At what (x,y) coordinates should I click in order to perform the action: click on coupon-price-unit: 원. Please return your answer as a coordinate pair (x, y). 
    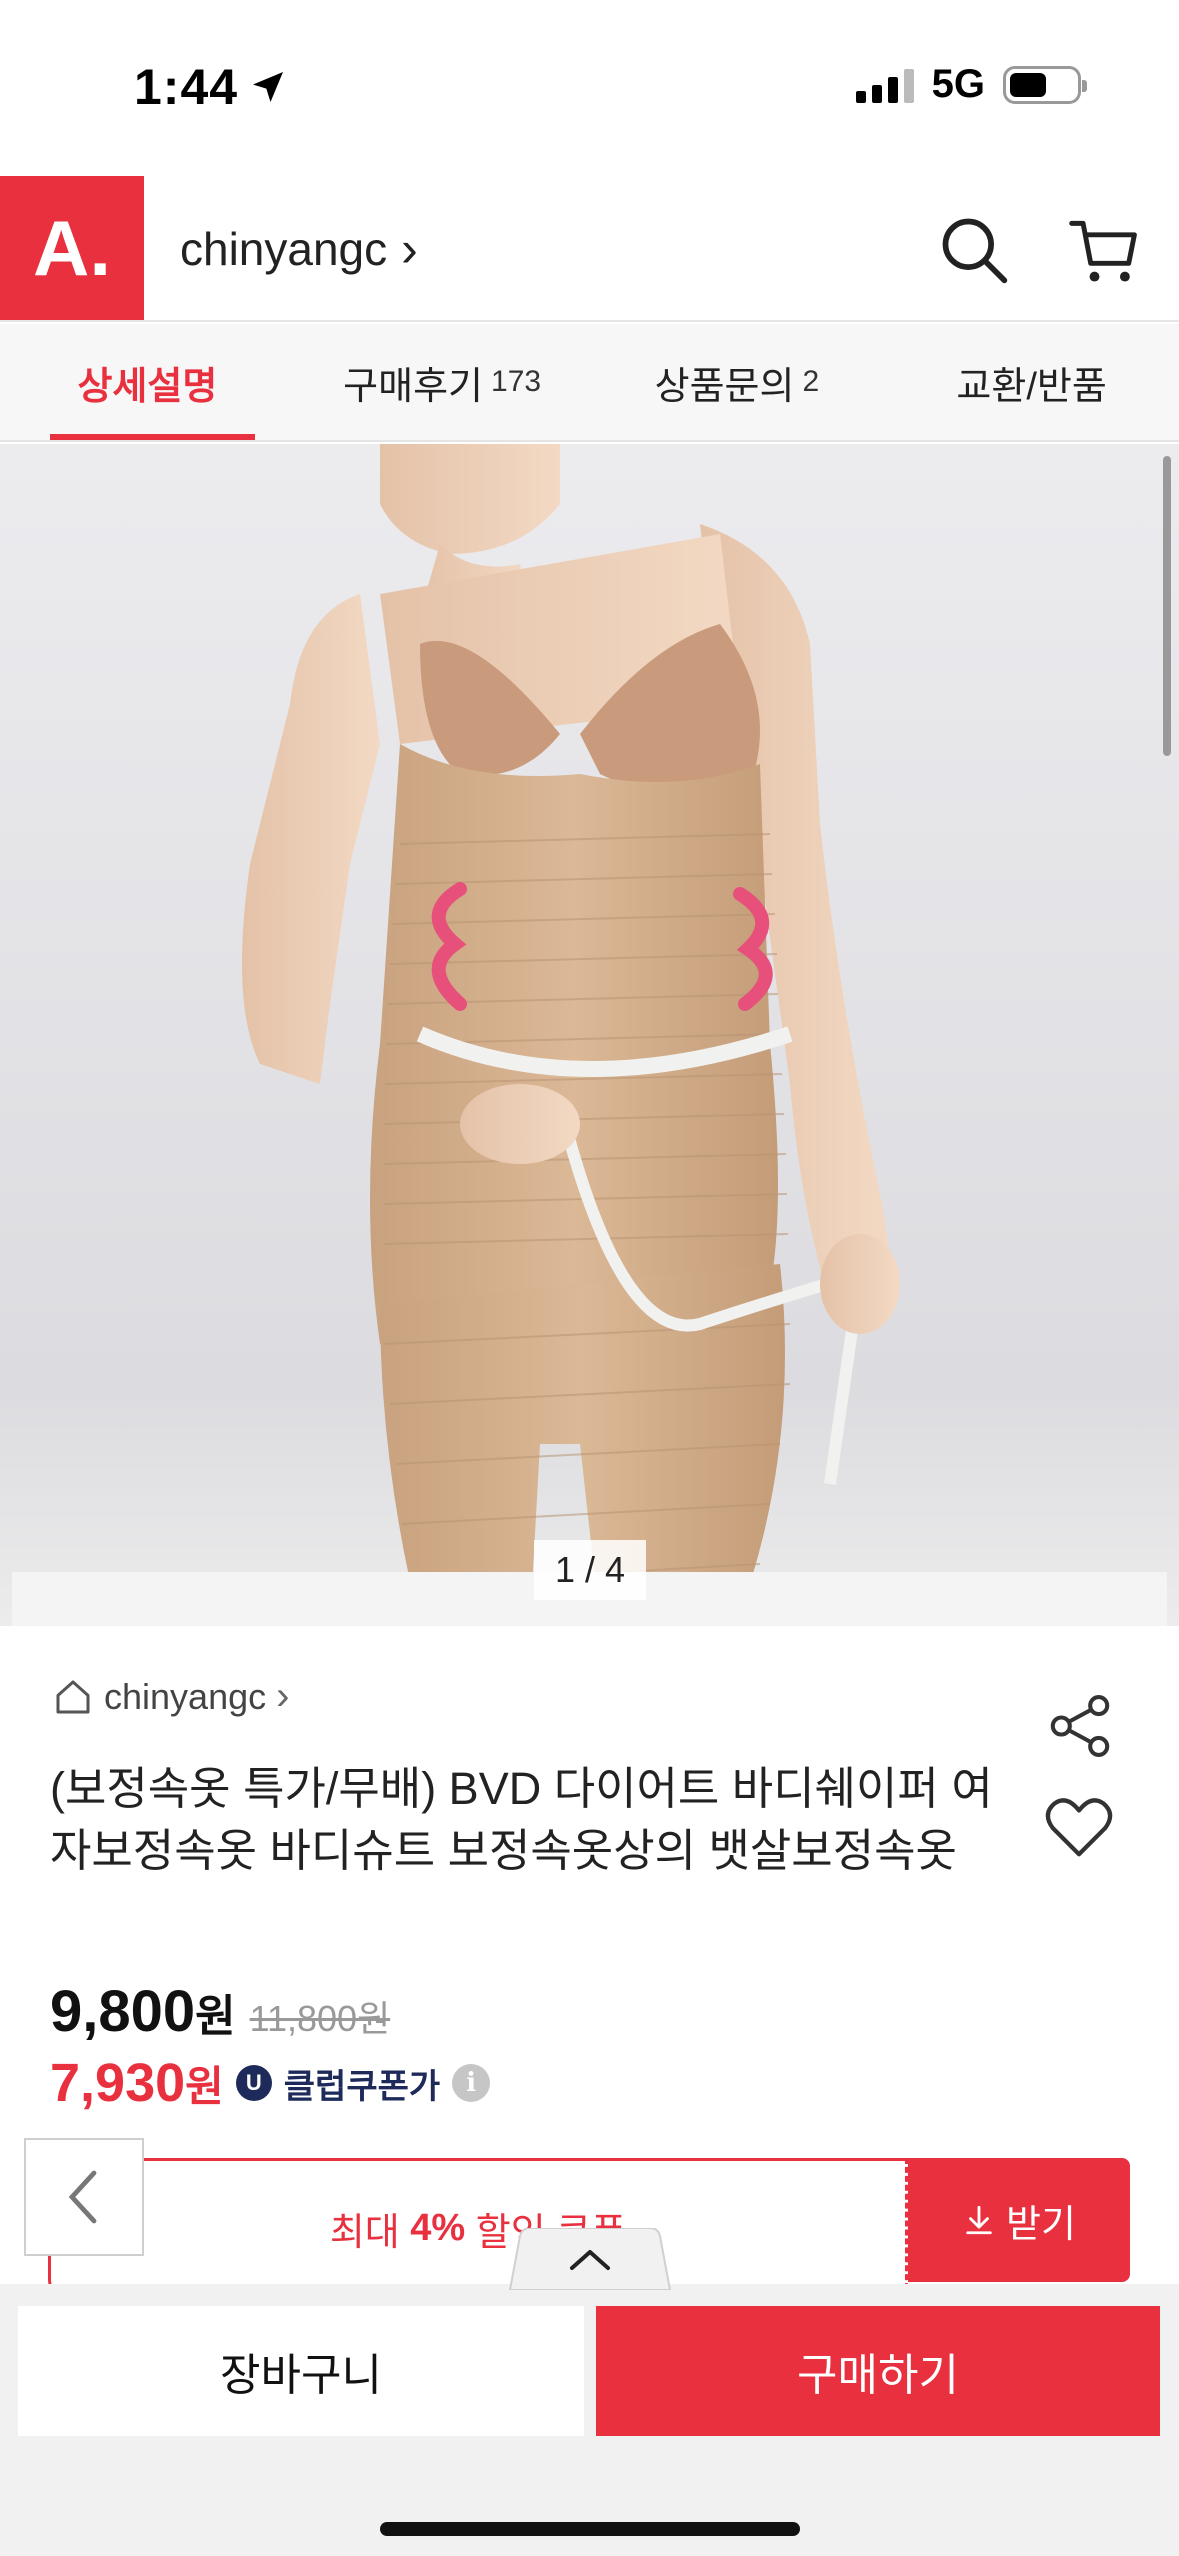
    Looking at the image, I should click on (204, 2086).